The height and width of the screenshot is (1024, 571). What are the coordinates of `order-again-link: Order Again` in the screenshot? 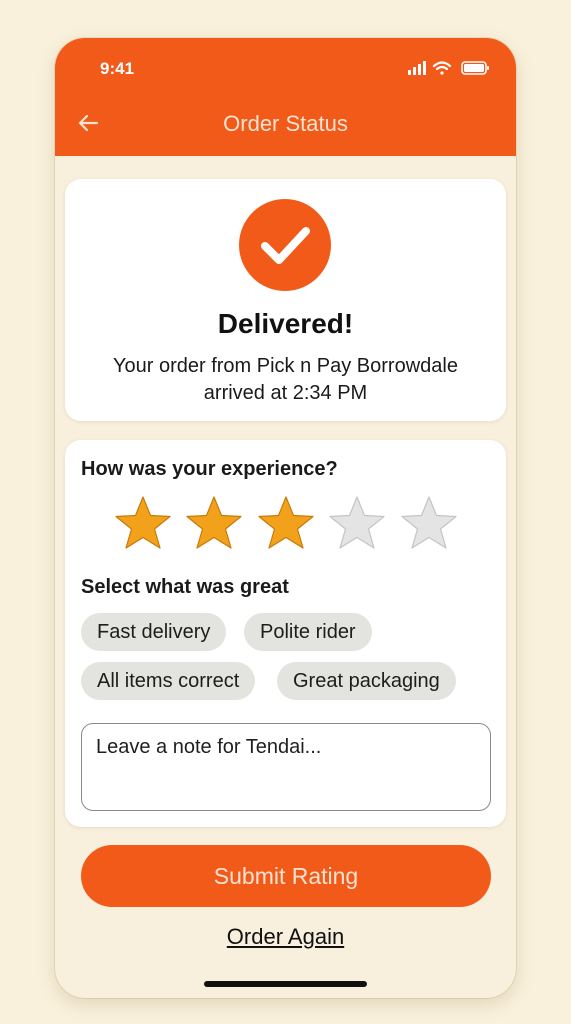 It's located at (285, 937).